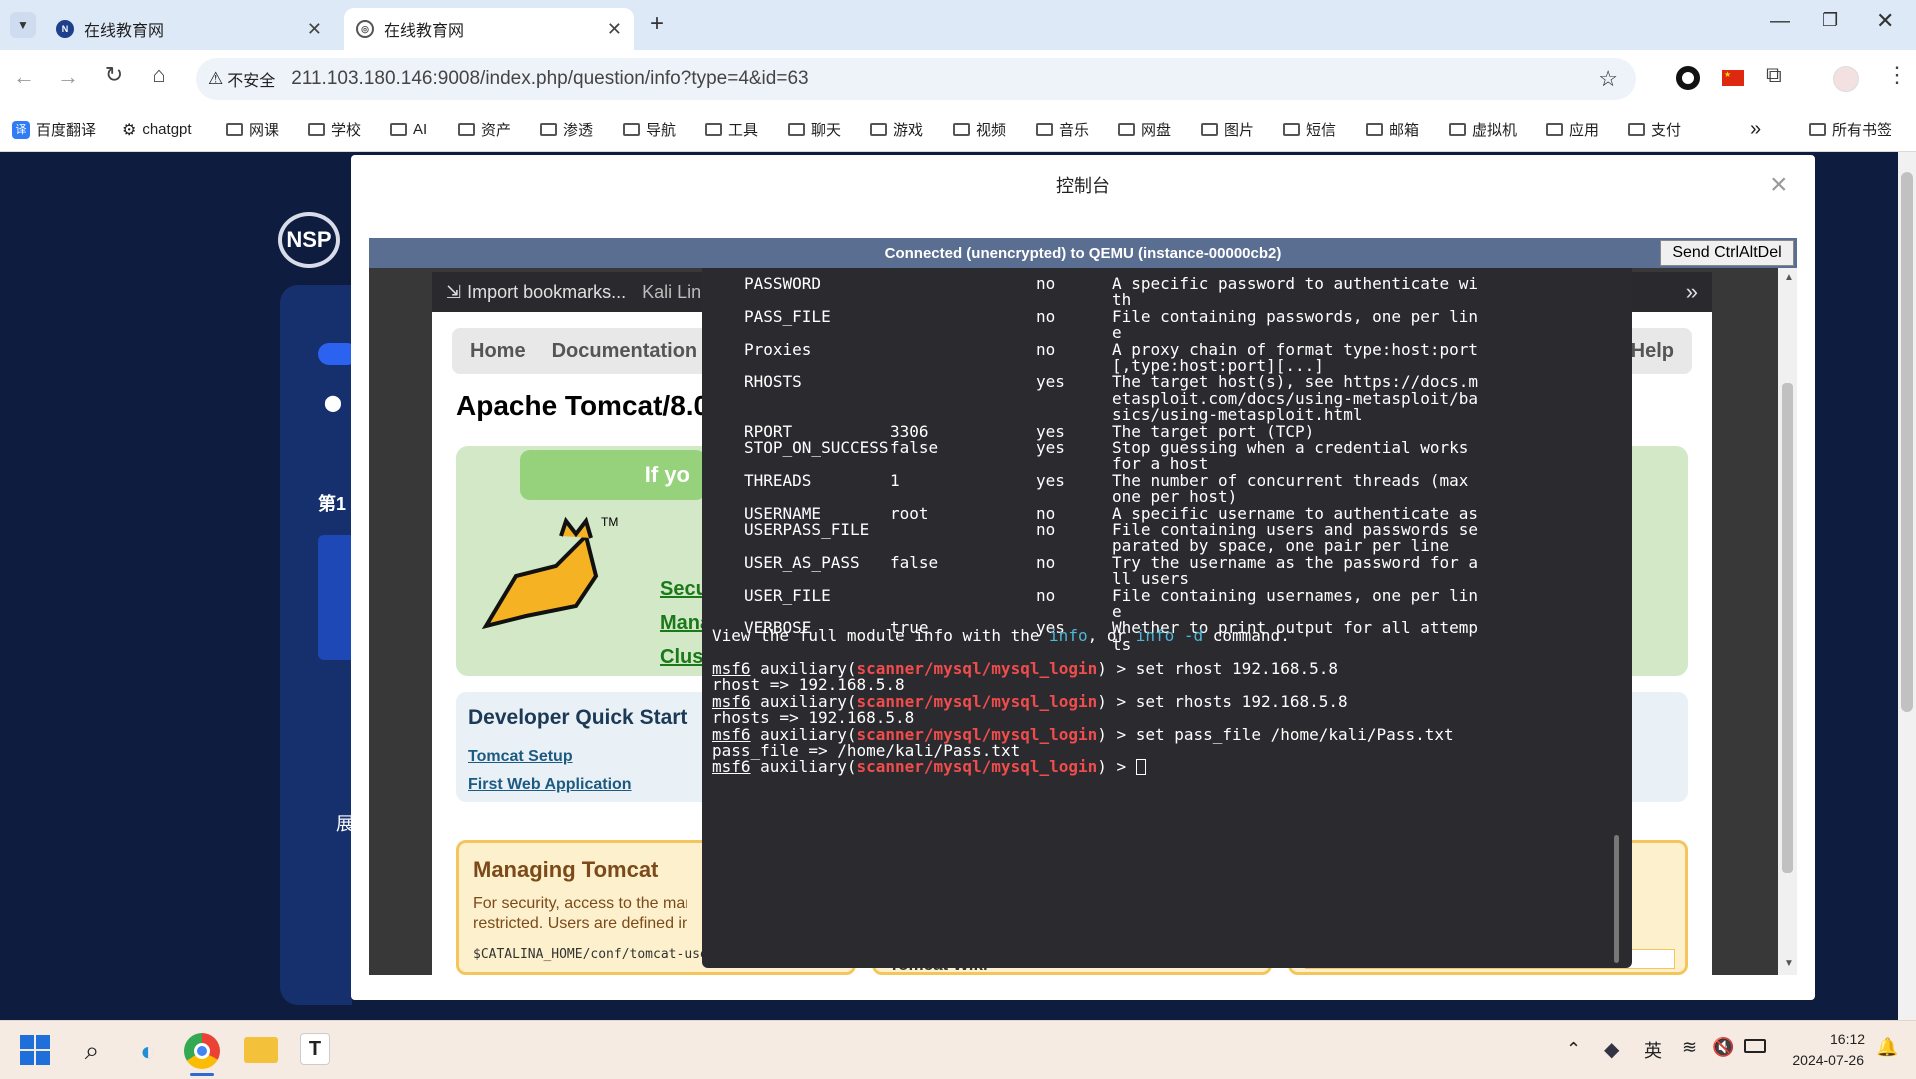  I want to click on bookmark-folder: 音乐, so click(1062, 129).